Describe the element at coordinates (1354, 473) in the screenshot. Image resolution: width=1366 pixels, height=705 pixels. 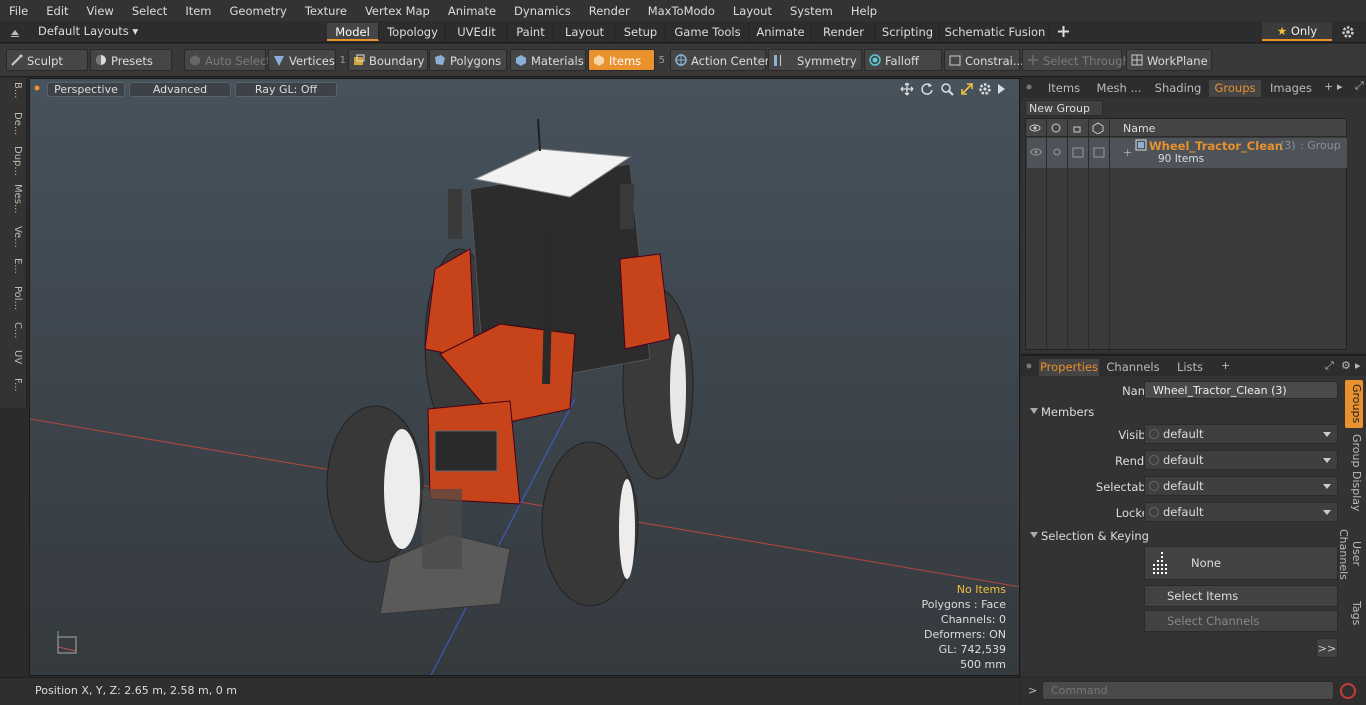
I see `side-tab-group-display: Group Display` at that location.